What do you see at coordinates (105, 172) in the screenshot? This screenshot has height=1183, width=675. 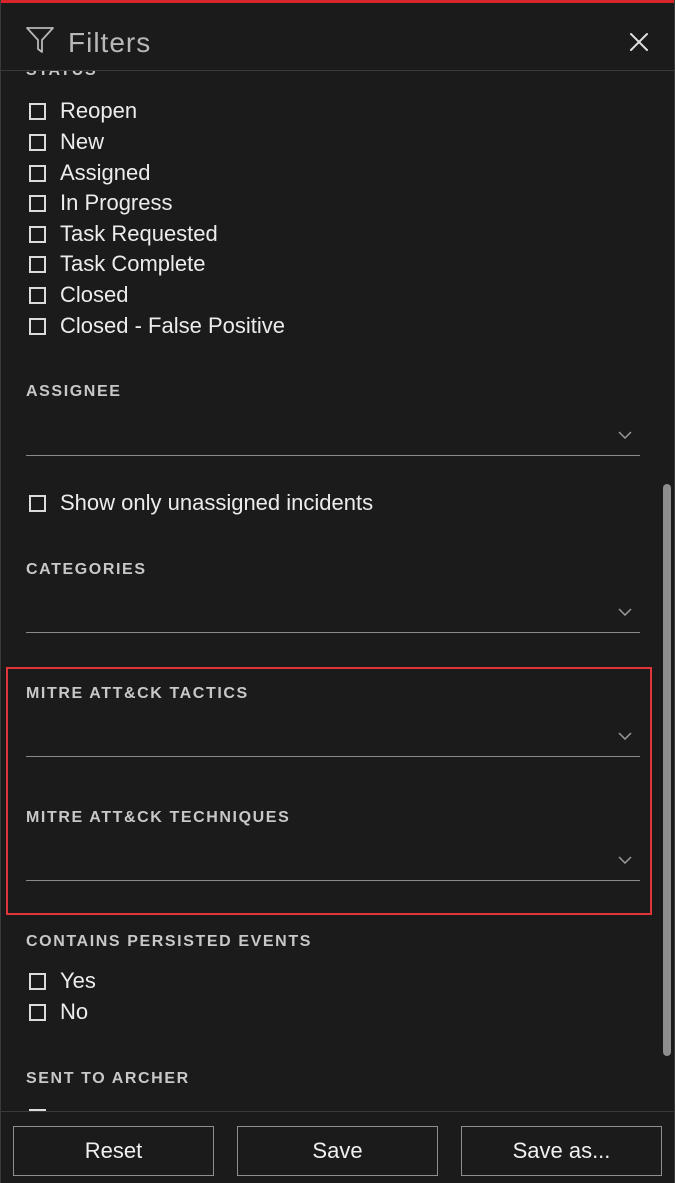 I see `status-option-label: Assigned` at bounding box center [105, 172].